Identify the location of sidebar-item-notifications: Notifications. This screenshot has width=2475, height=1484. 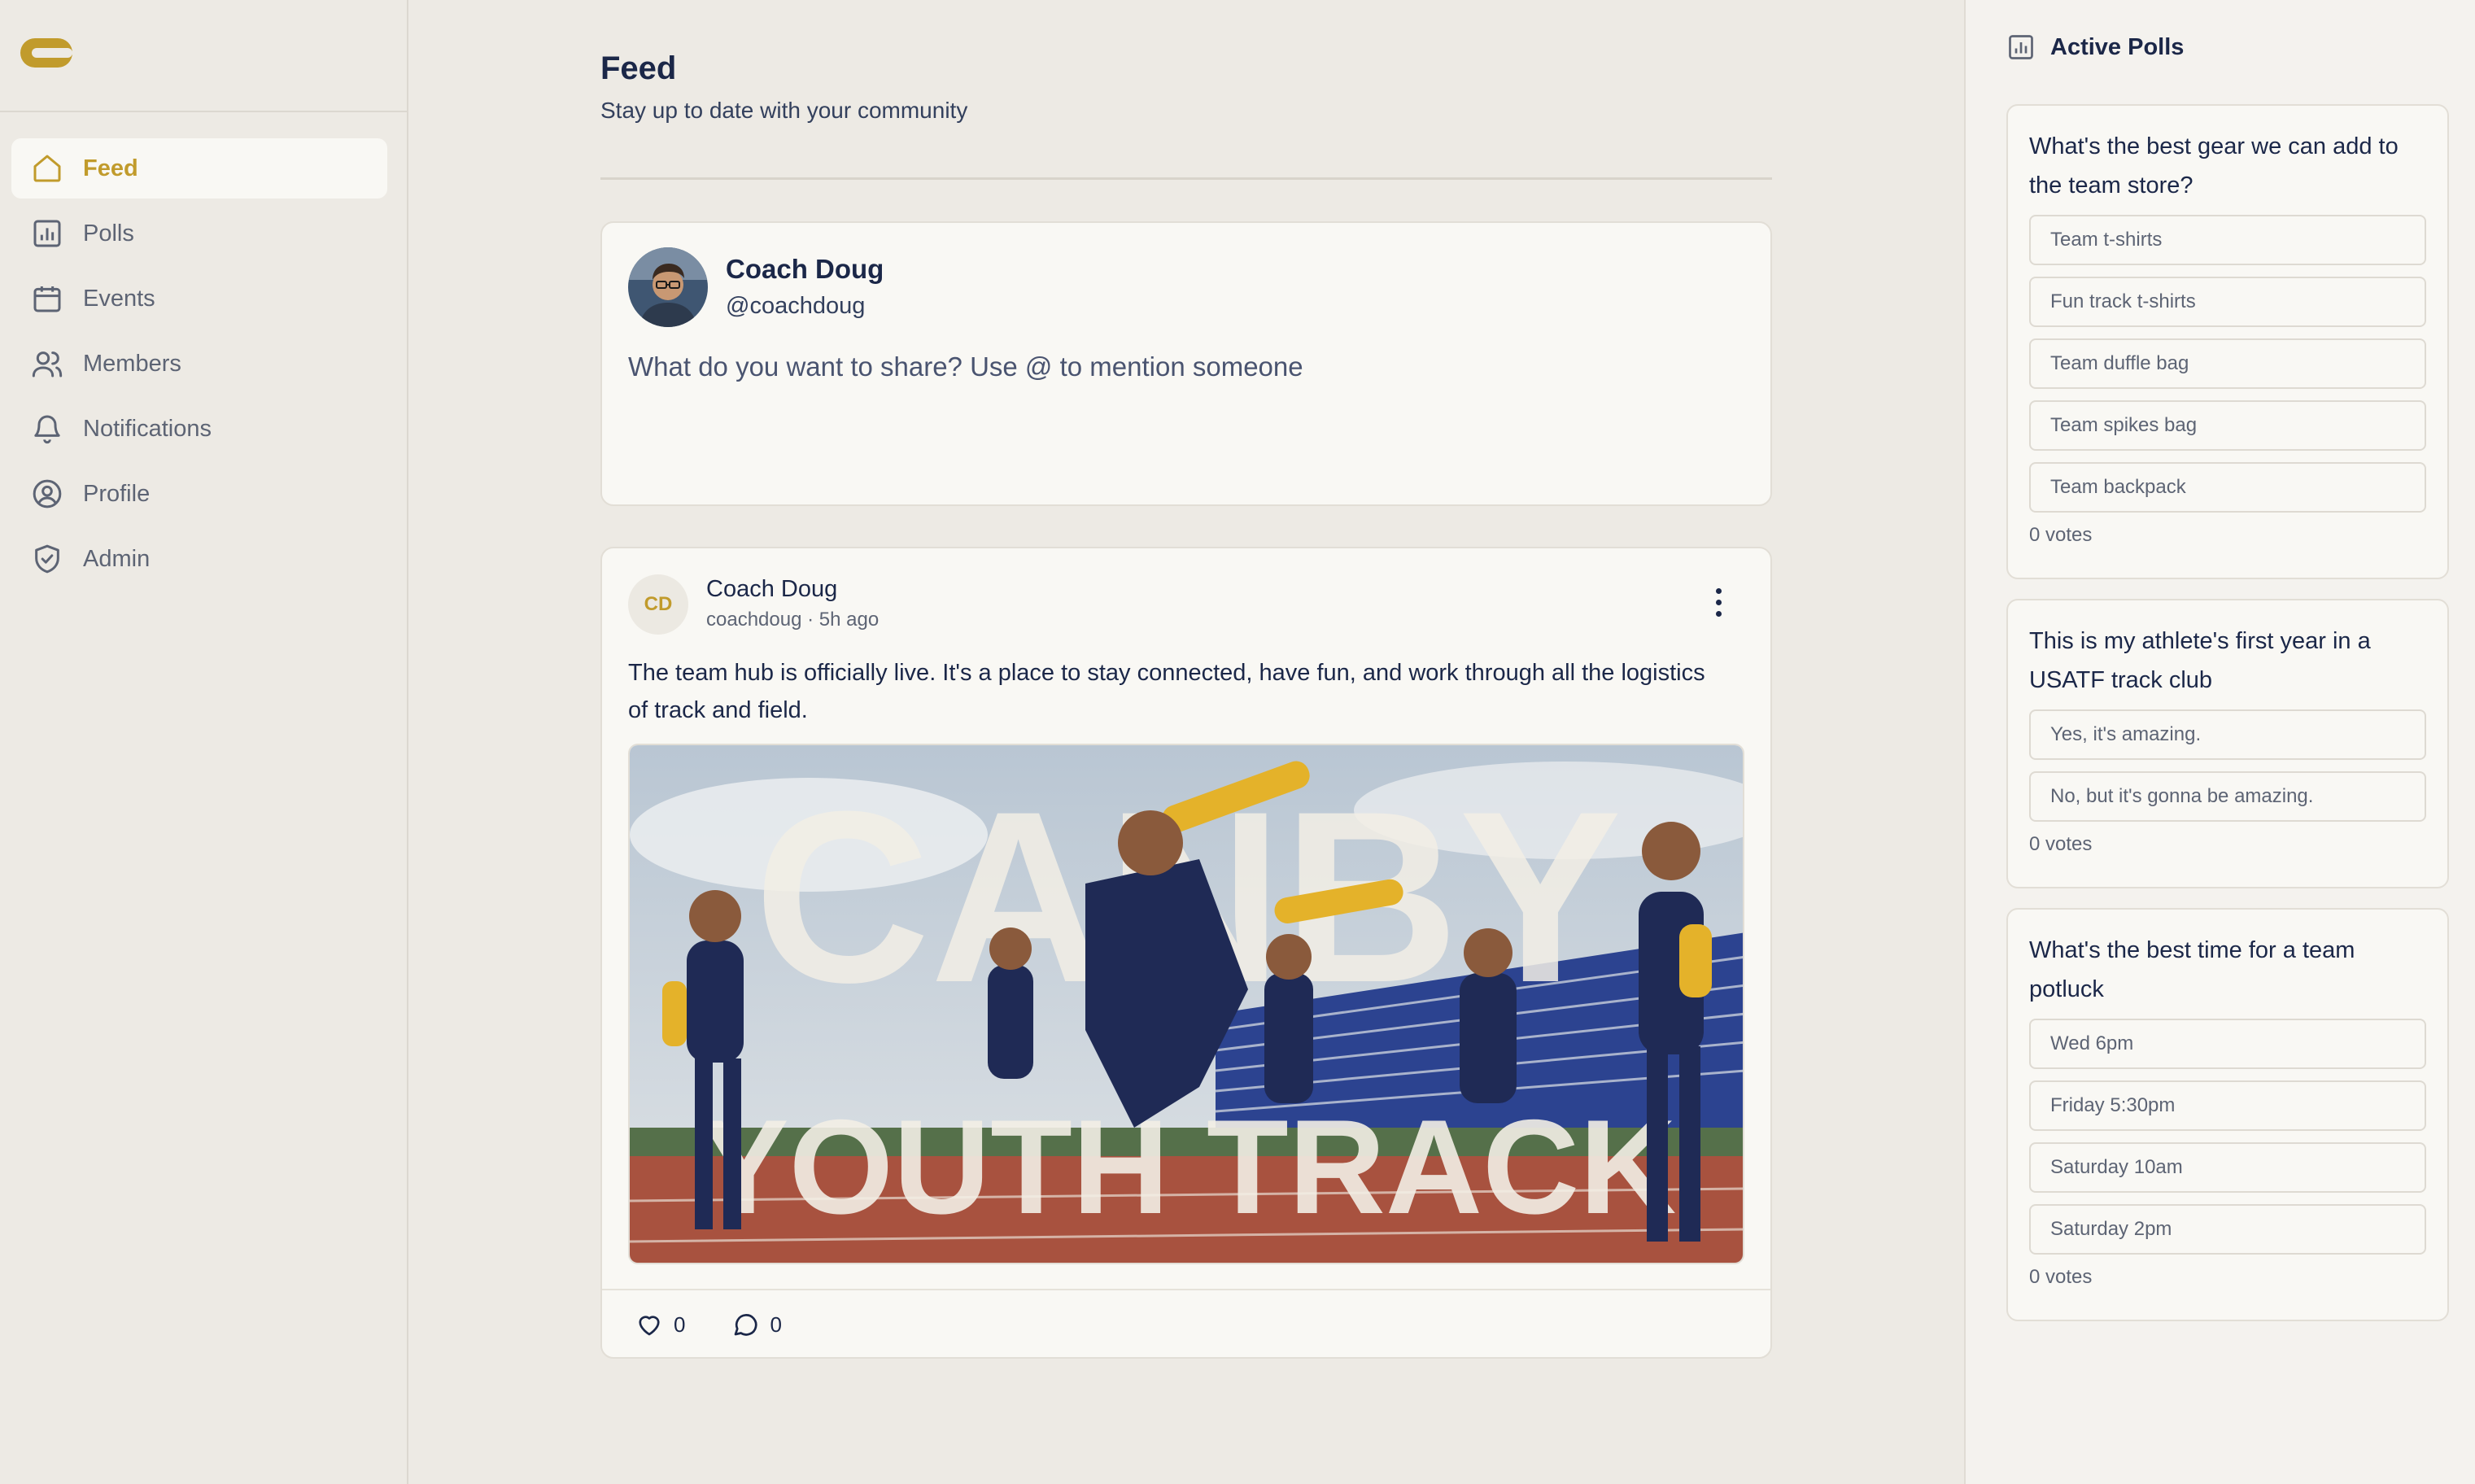
(199, 429).